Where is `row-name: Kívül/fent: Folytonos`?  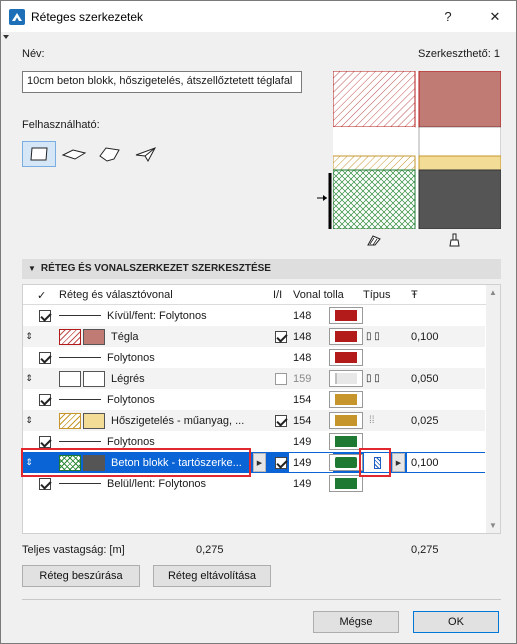
row-name: Kívül/fent: Folytonos is located at coordinates (157, 315).